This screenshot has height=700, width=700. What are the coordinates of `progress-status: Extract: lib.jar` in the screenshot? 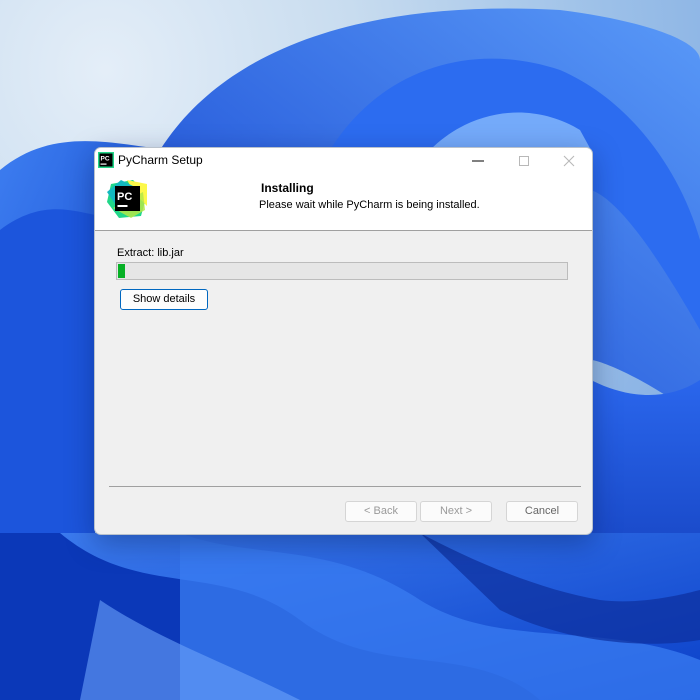 It's located at (150, 253).